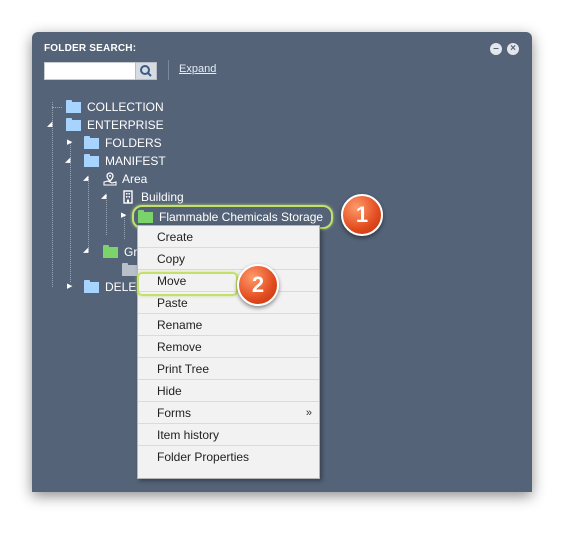 The image size is (564, 536). I want to click on building-icon, so click(128, 197).